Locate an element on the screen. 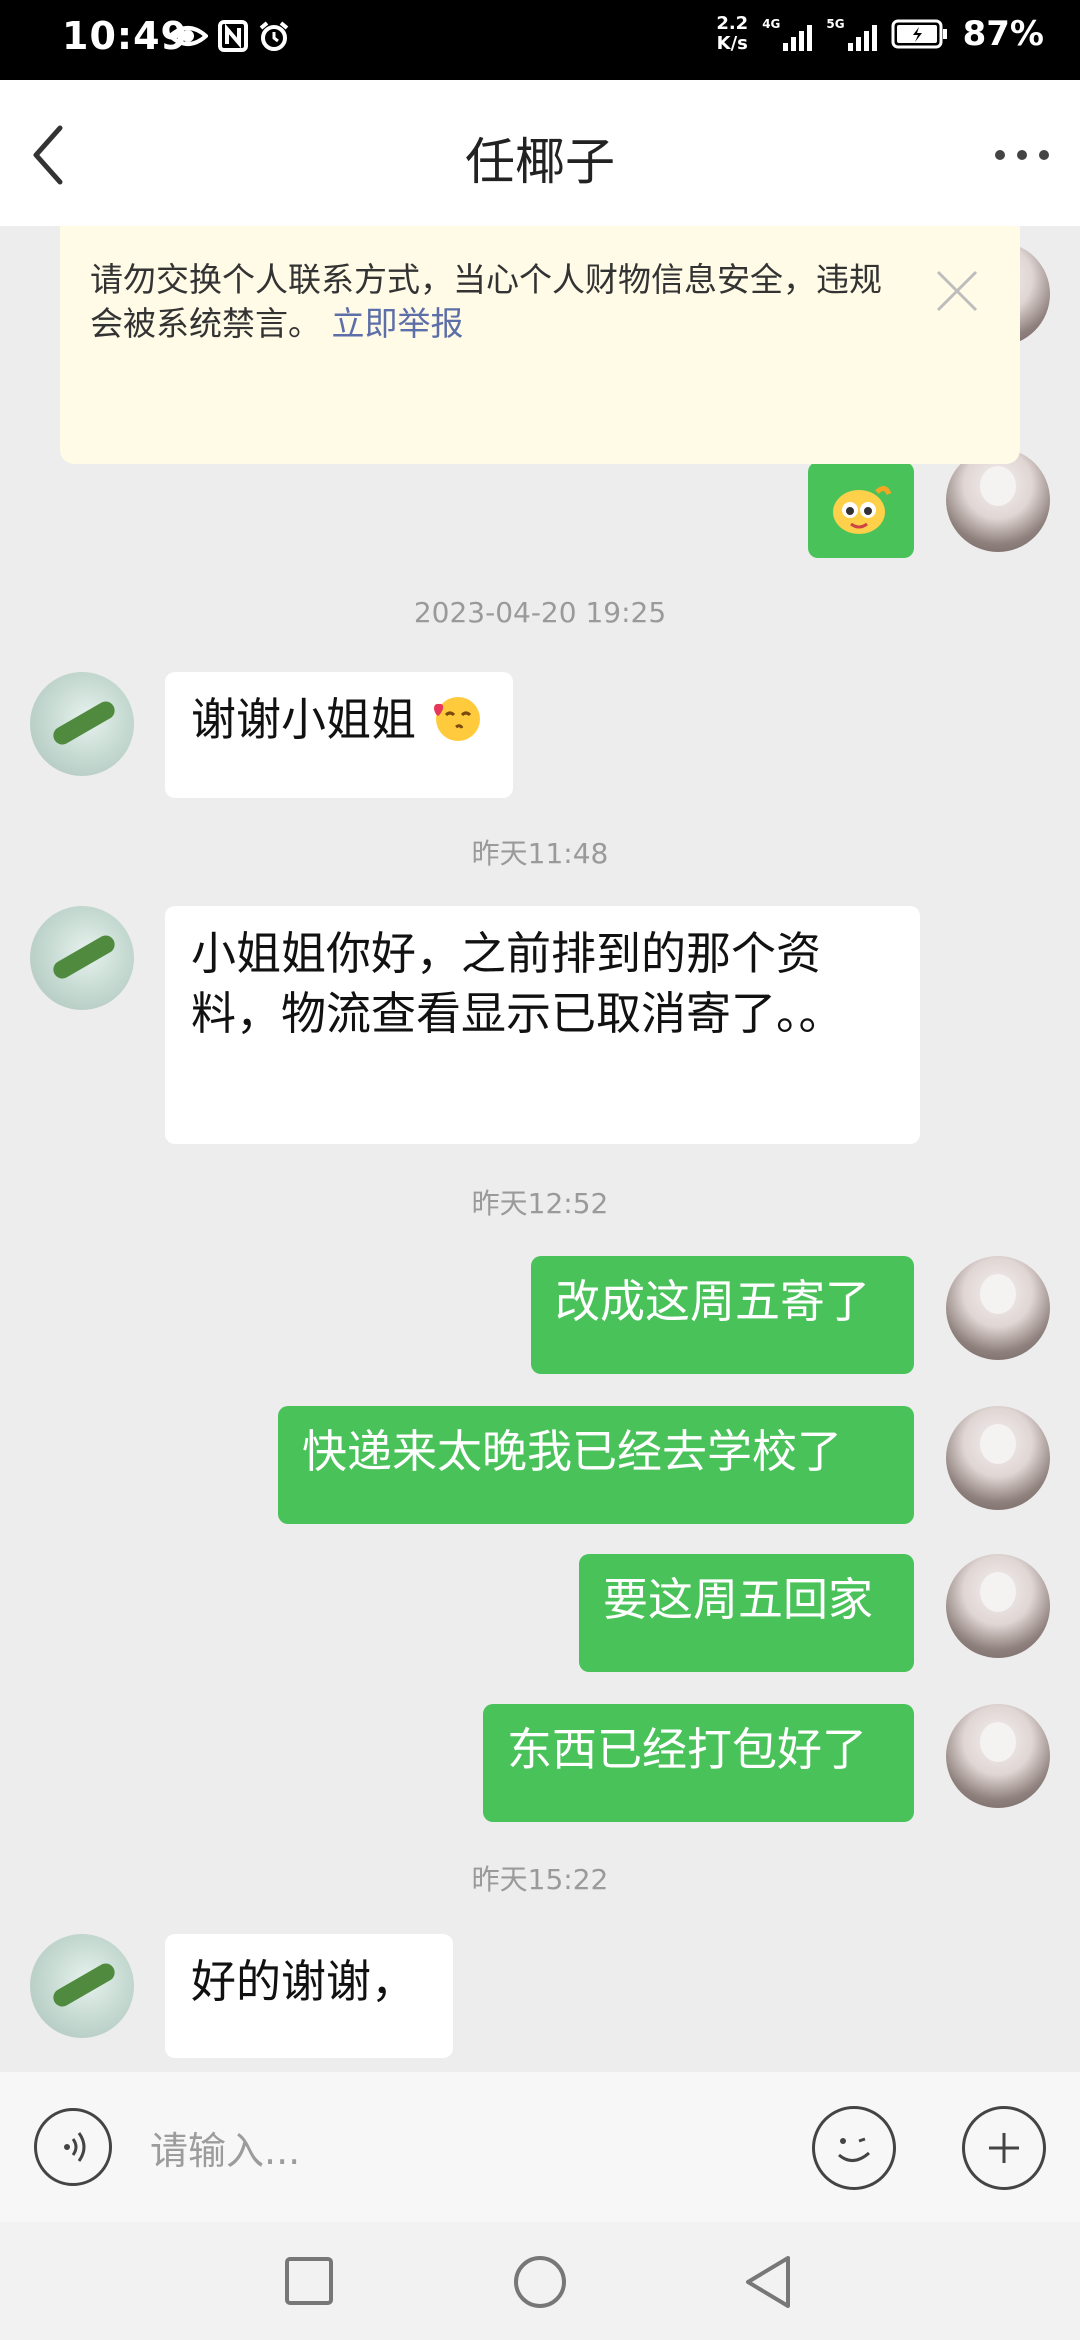 The image size is (1080, 2340). message-bubble: 好的谢谢， is located at coordinates (309, 1996).